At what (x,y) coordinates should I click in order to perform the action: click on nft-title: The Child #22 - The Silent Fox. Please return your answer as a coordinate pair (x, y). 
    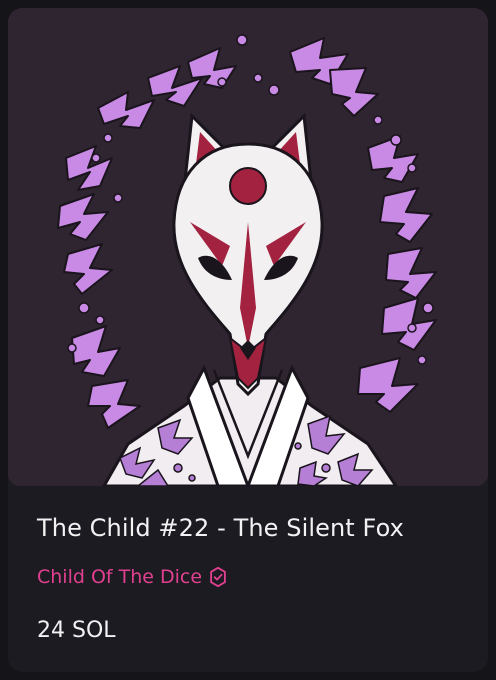
    Looking at the image, I should click on (220, 528).